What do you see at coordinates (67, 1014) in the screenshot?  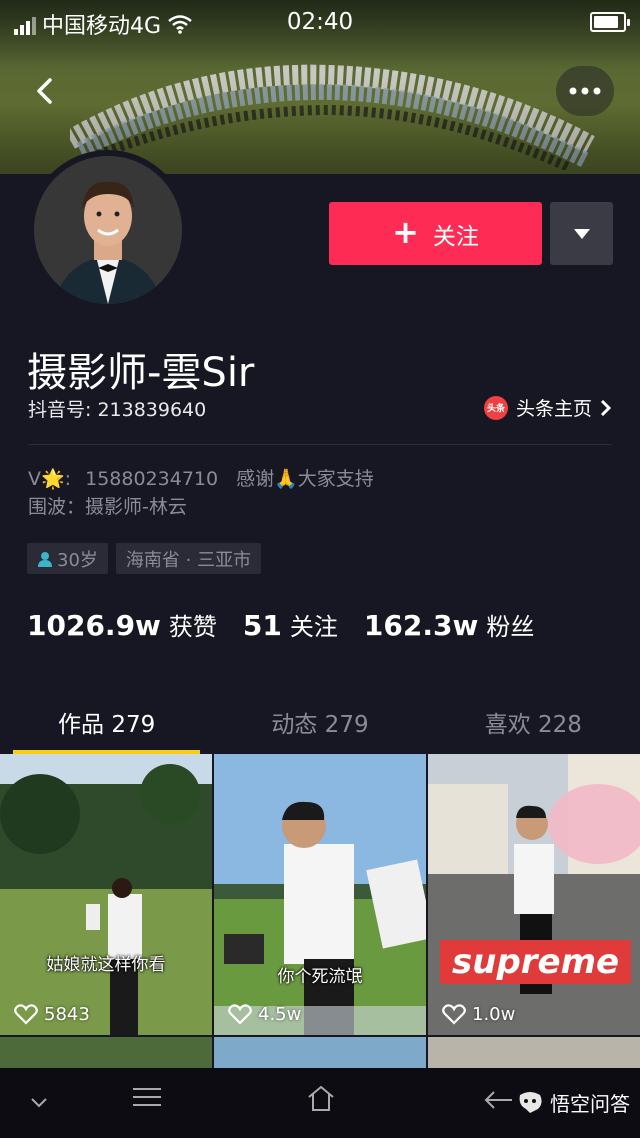 I see `video-likes-count: 5843` at bounding box center [67, 1014].